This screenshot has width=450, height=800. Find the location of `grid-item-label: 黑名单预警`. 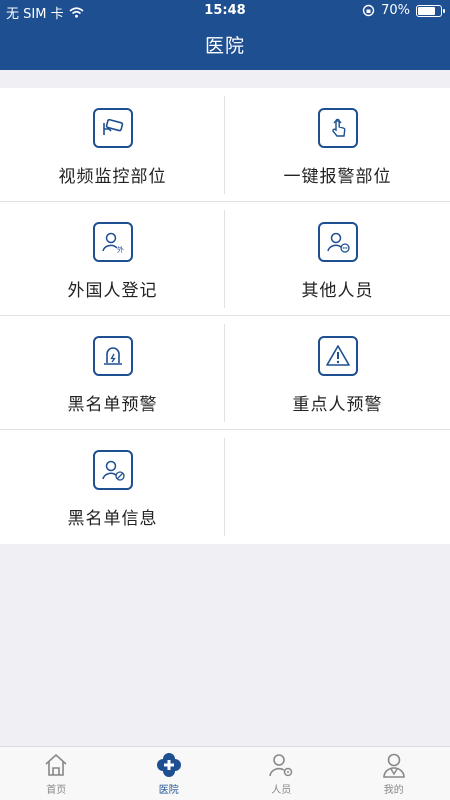

grid-item-label: 黑名单预警 is located at coordinates (112, 405).